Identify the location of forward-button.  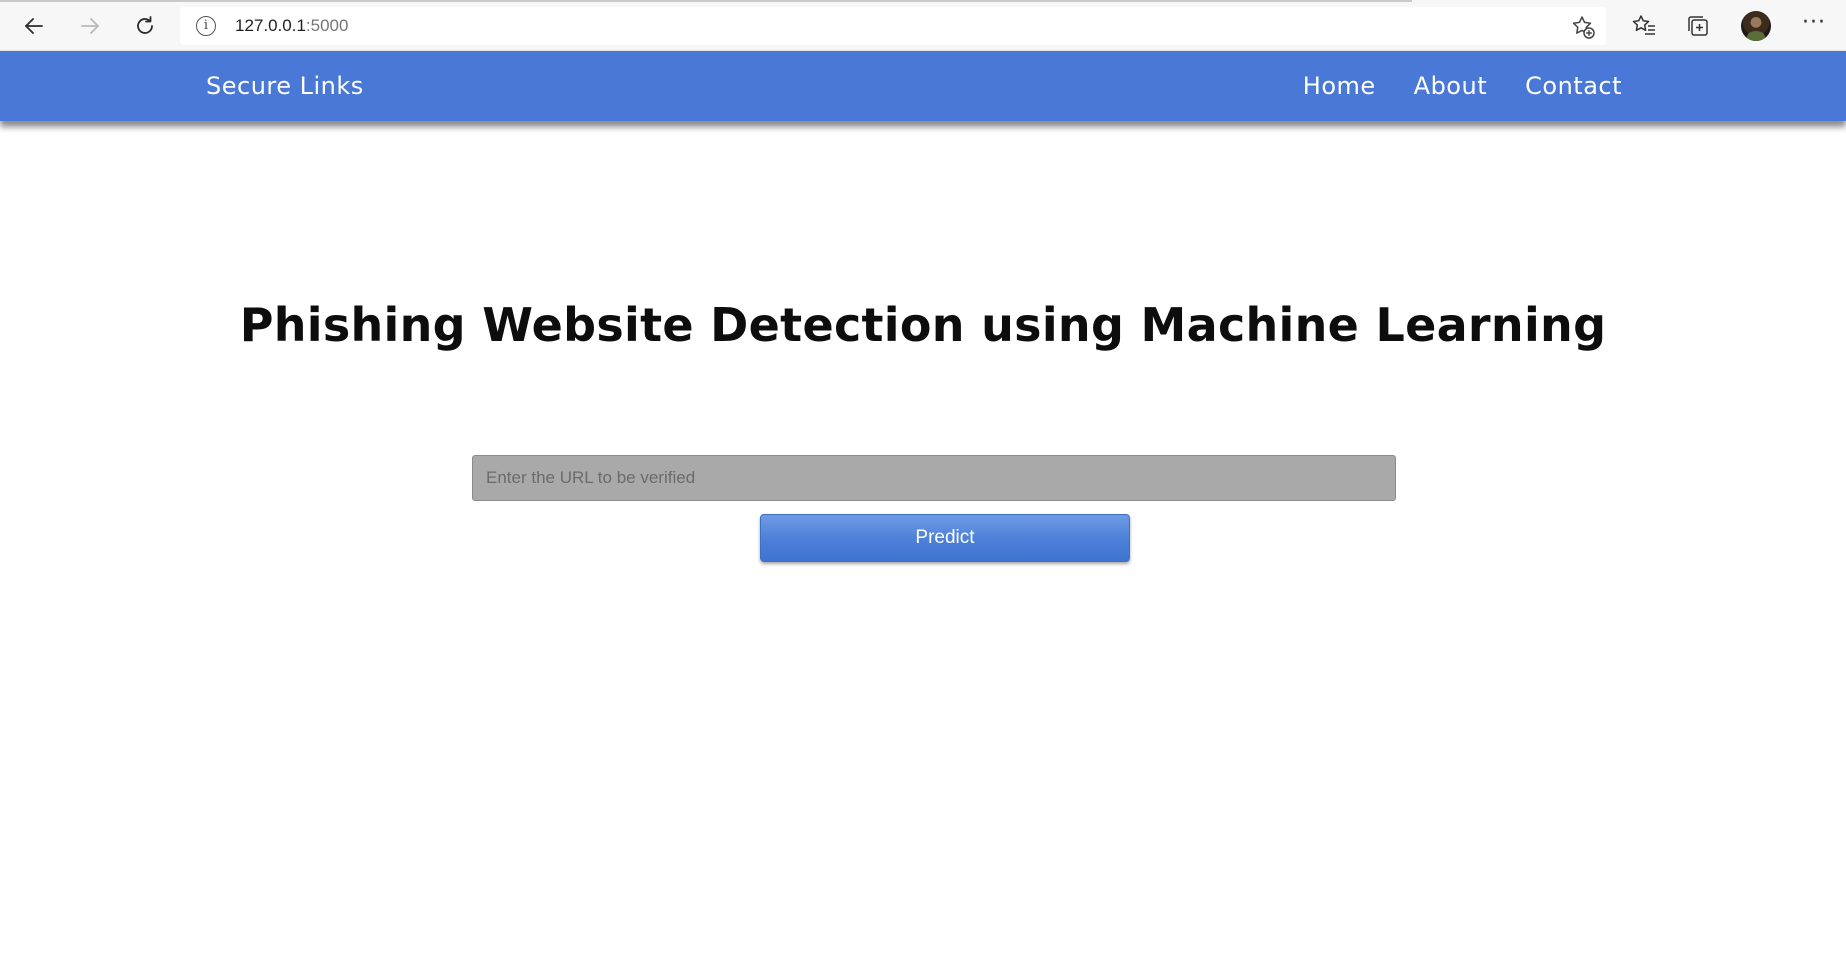
(90, 26).